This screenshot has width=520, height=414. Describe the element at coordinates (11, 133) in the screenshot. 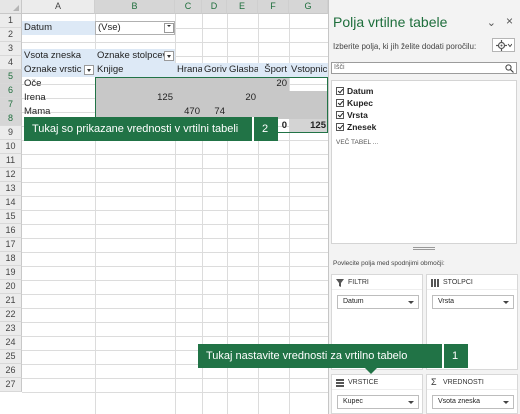

I see `row-header-9: 9` at that location.